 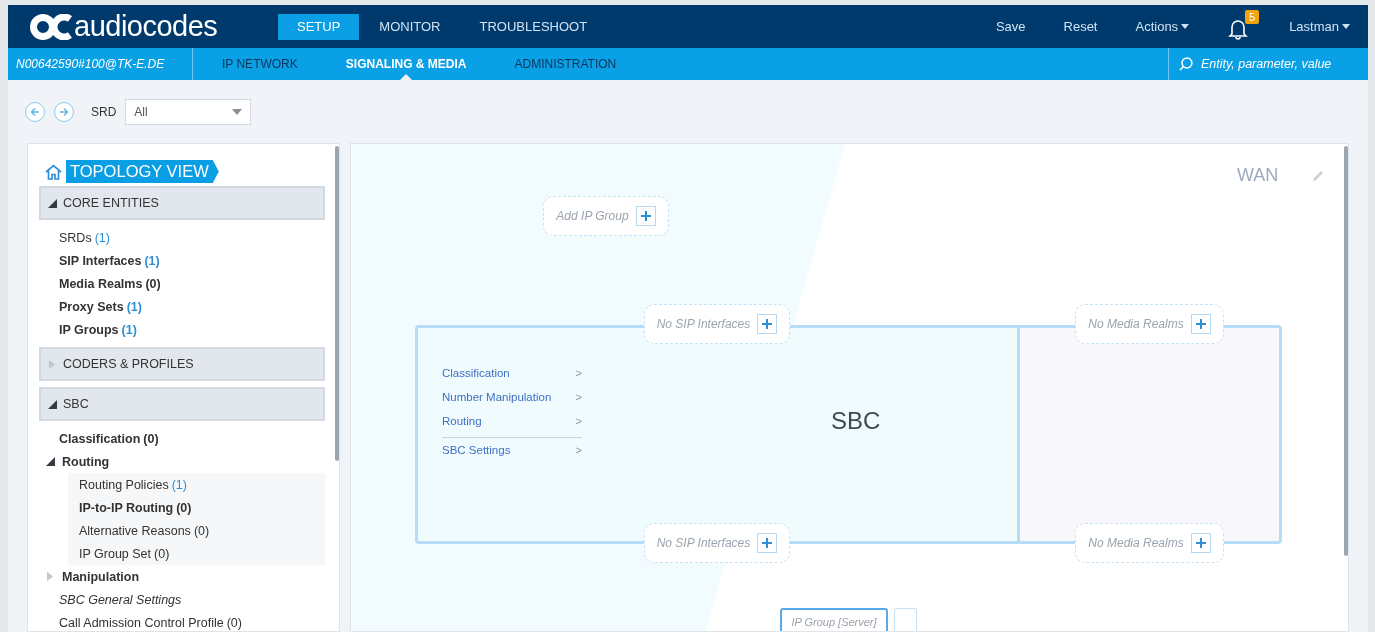 What do you see at coordinates (182, 260) in the screenshot?
I see `tree-item: SIP Interfaces (1)` at bounding box center [182, 260].